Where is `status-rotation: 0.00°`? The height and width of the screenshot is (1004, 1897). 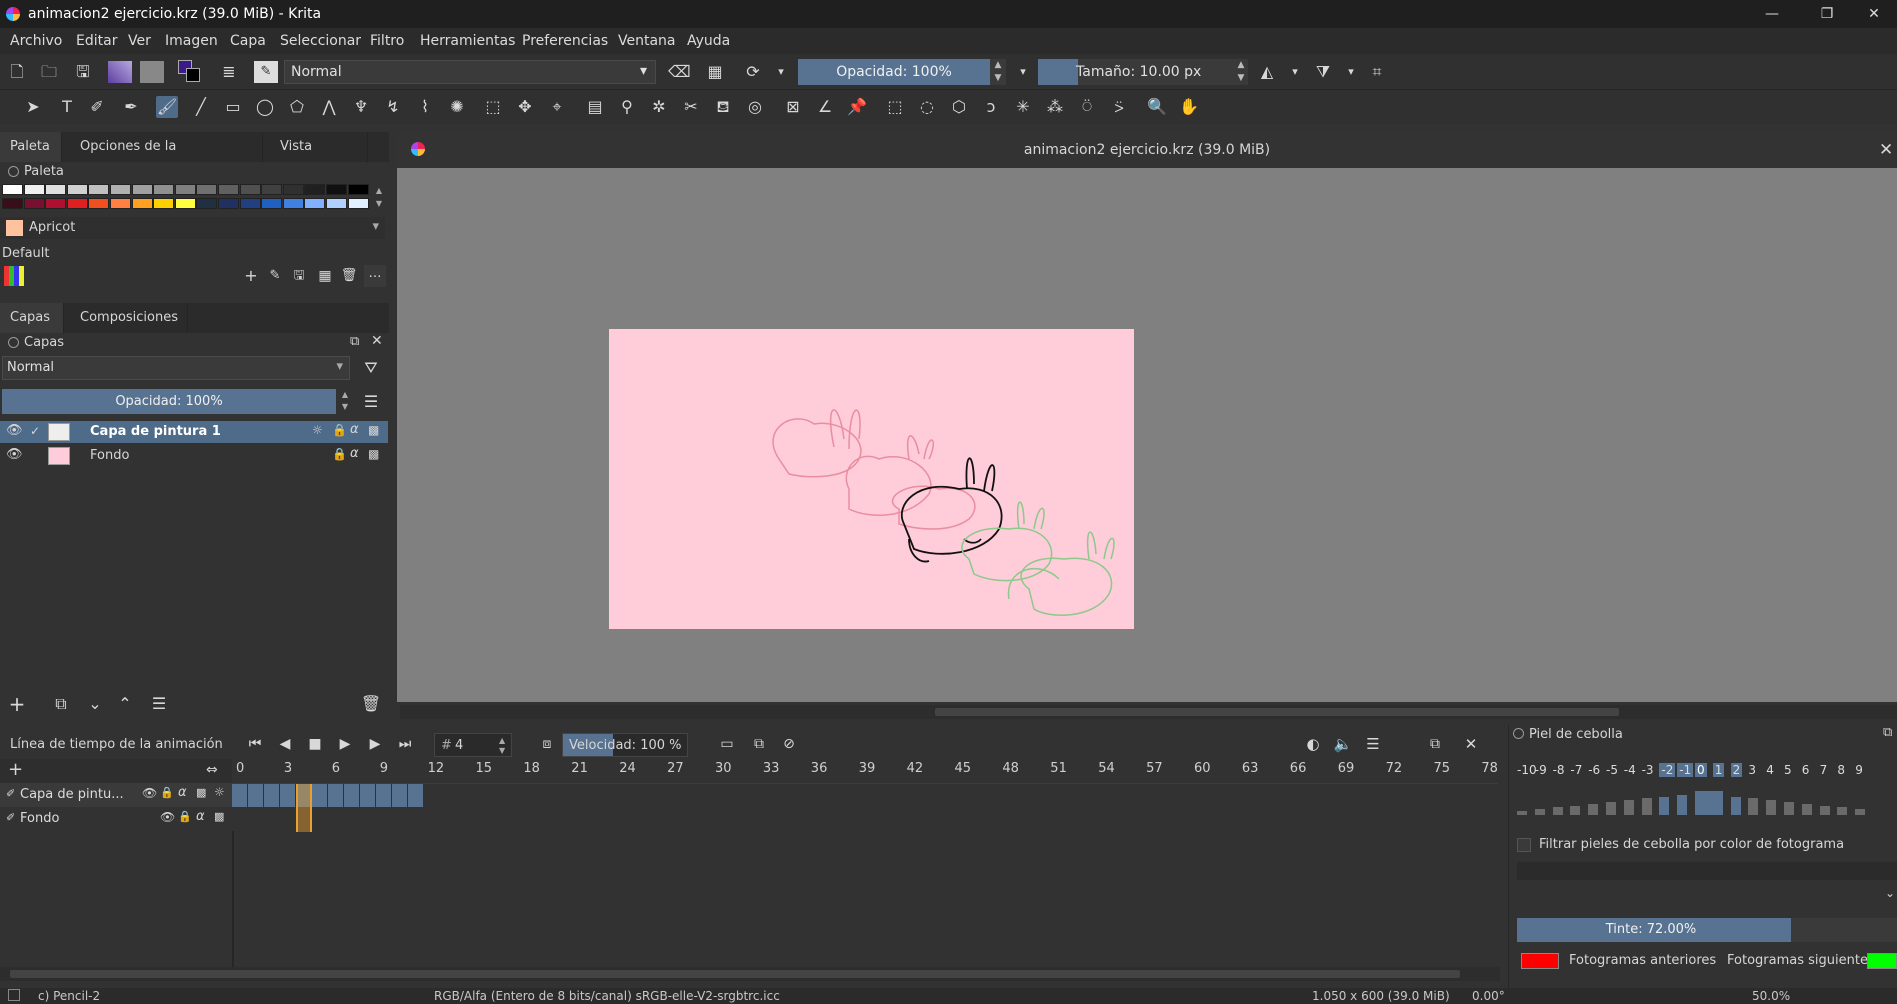
status-rotation: 0.00° is located at coordinates (1488, 996).